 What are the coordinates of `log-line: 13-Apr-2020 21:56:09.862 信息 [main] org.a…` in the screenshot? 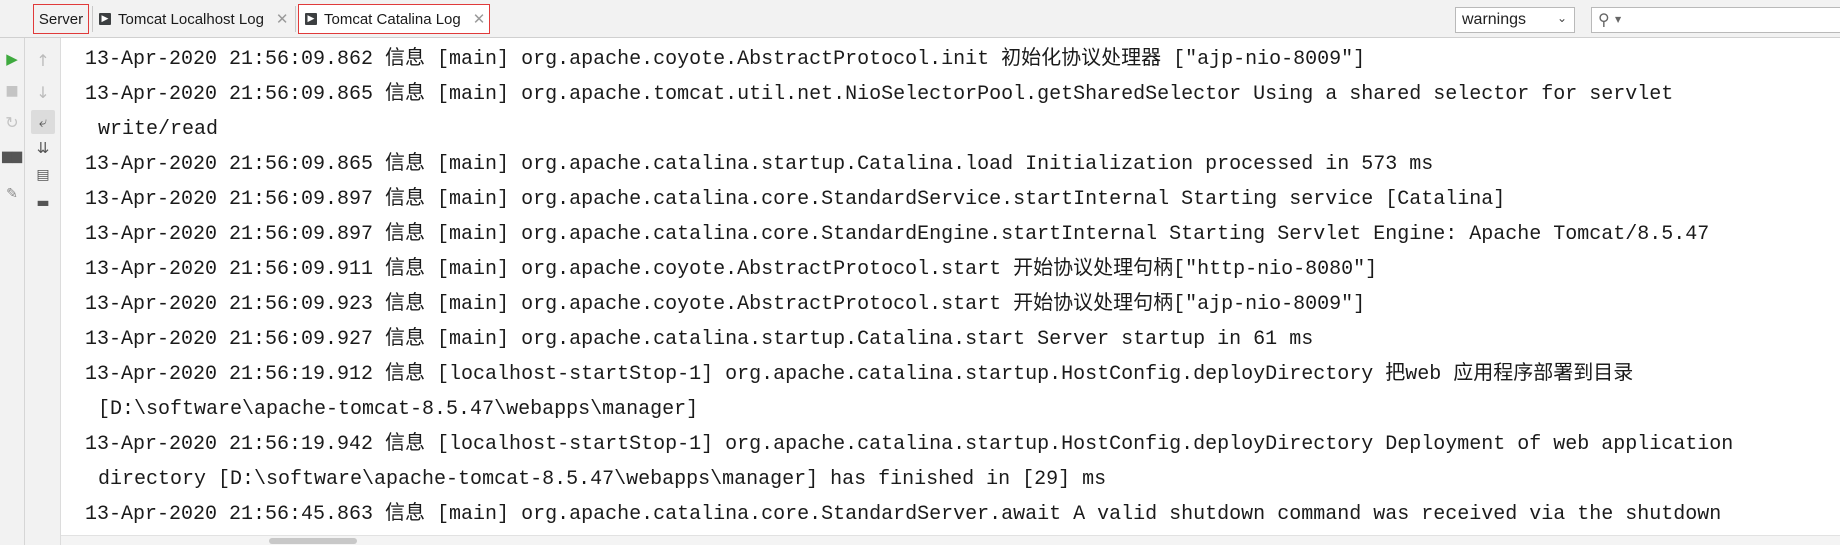 It's located at (725, 59).